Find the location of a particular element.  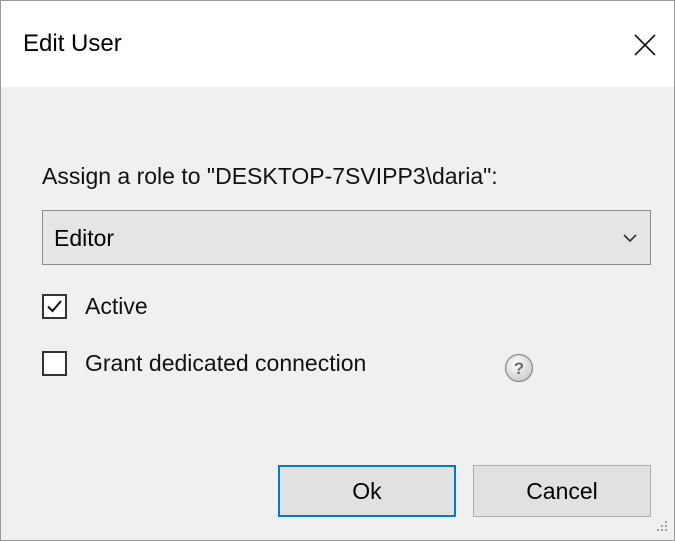

dialog-title: Edit User is located at coordinates (72, 43).